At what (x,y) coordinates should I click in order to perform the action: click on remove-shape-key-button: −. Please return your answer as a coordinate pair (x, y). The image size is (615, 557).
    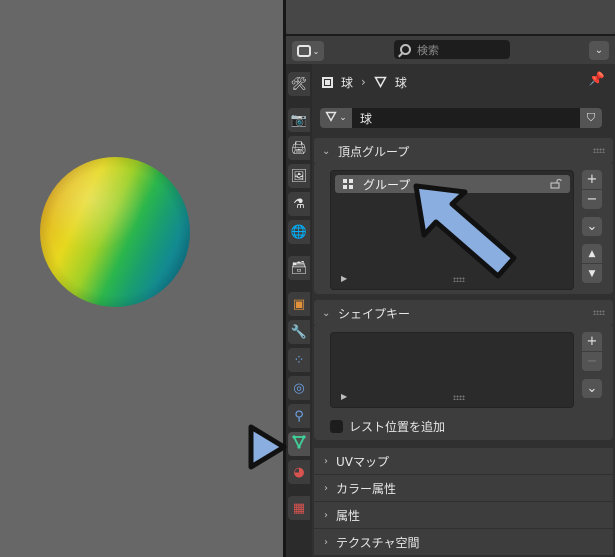
    Looking at the image, I should click on (592, 361).